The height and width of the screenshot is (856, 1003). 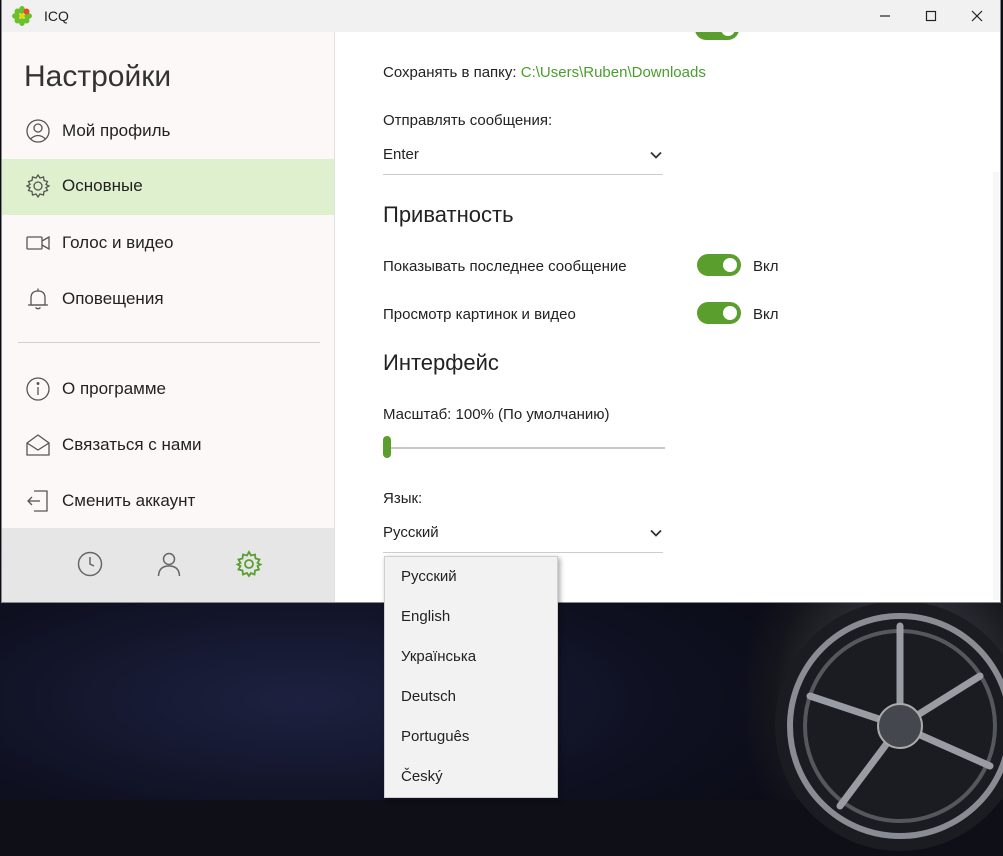 What do you see at coordinates (471, 697) in the screenshot?
I see `language-option: Deutsch` at bounding box center [471, 697].